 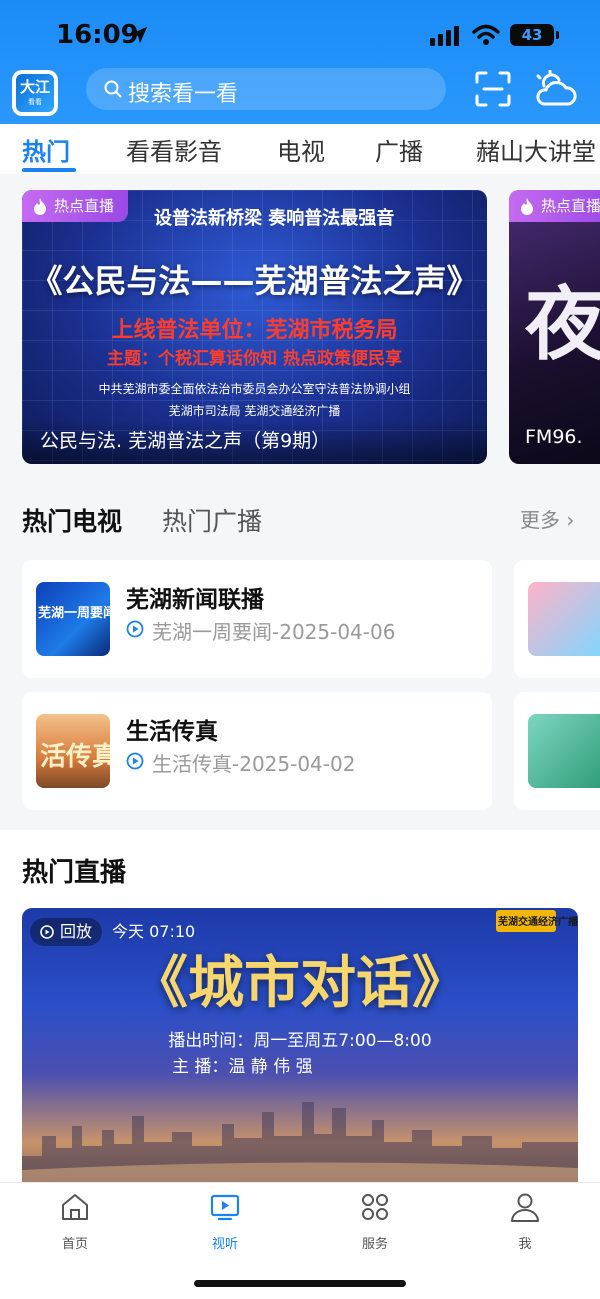 I want to click on program-title: 芜湖新闻联播, so click(x=195, y=600).